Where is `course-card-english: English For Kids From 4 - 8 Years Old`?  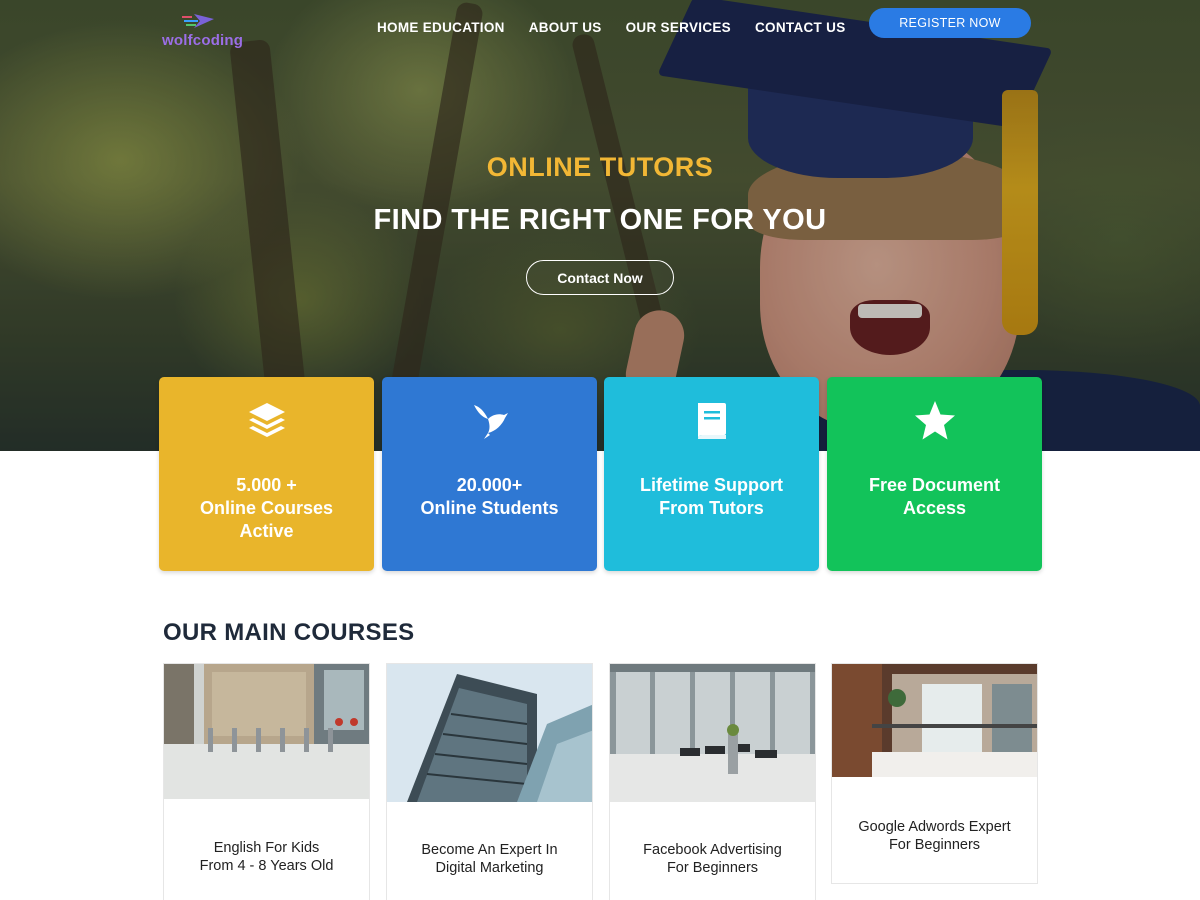
course-card-english: English For Kids From 4 - 8 Years Old is located at coordinates (266, 781).